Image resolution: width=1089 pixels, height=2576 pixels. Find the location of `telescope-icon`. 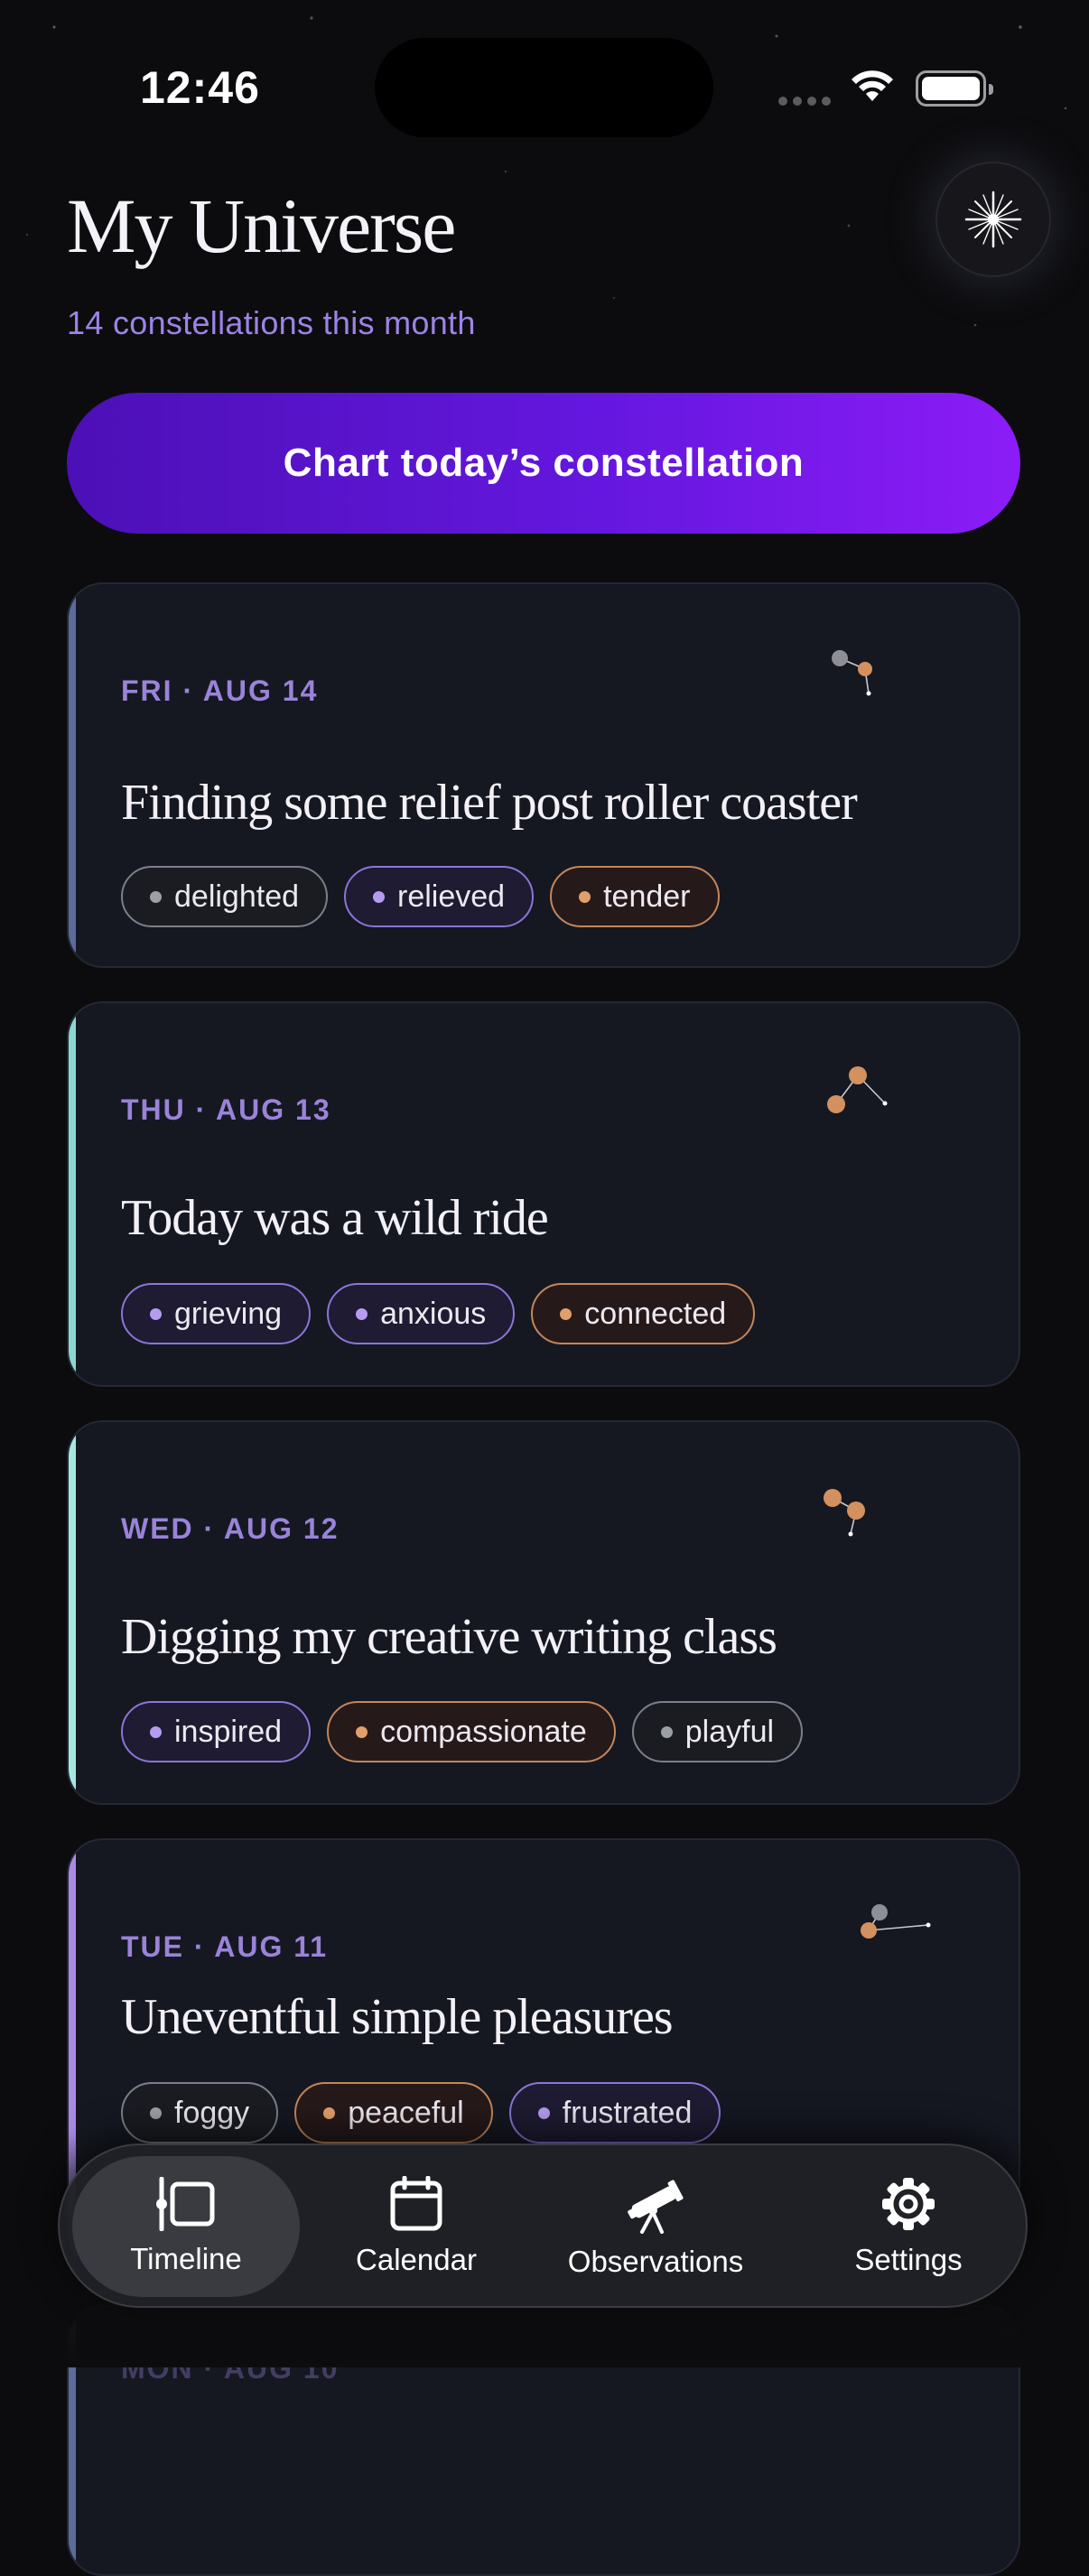

telescope-icon is located at coordinates (656, 2207).